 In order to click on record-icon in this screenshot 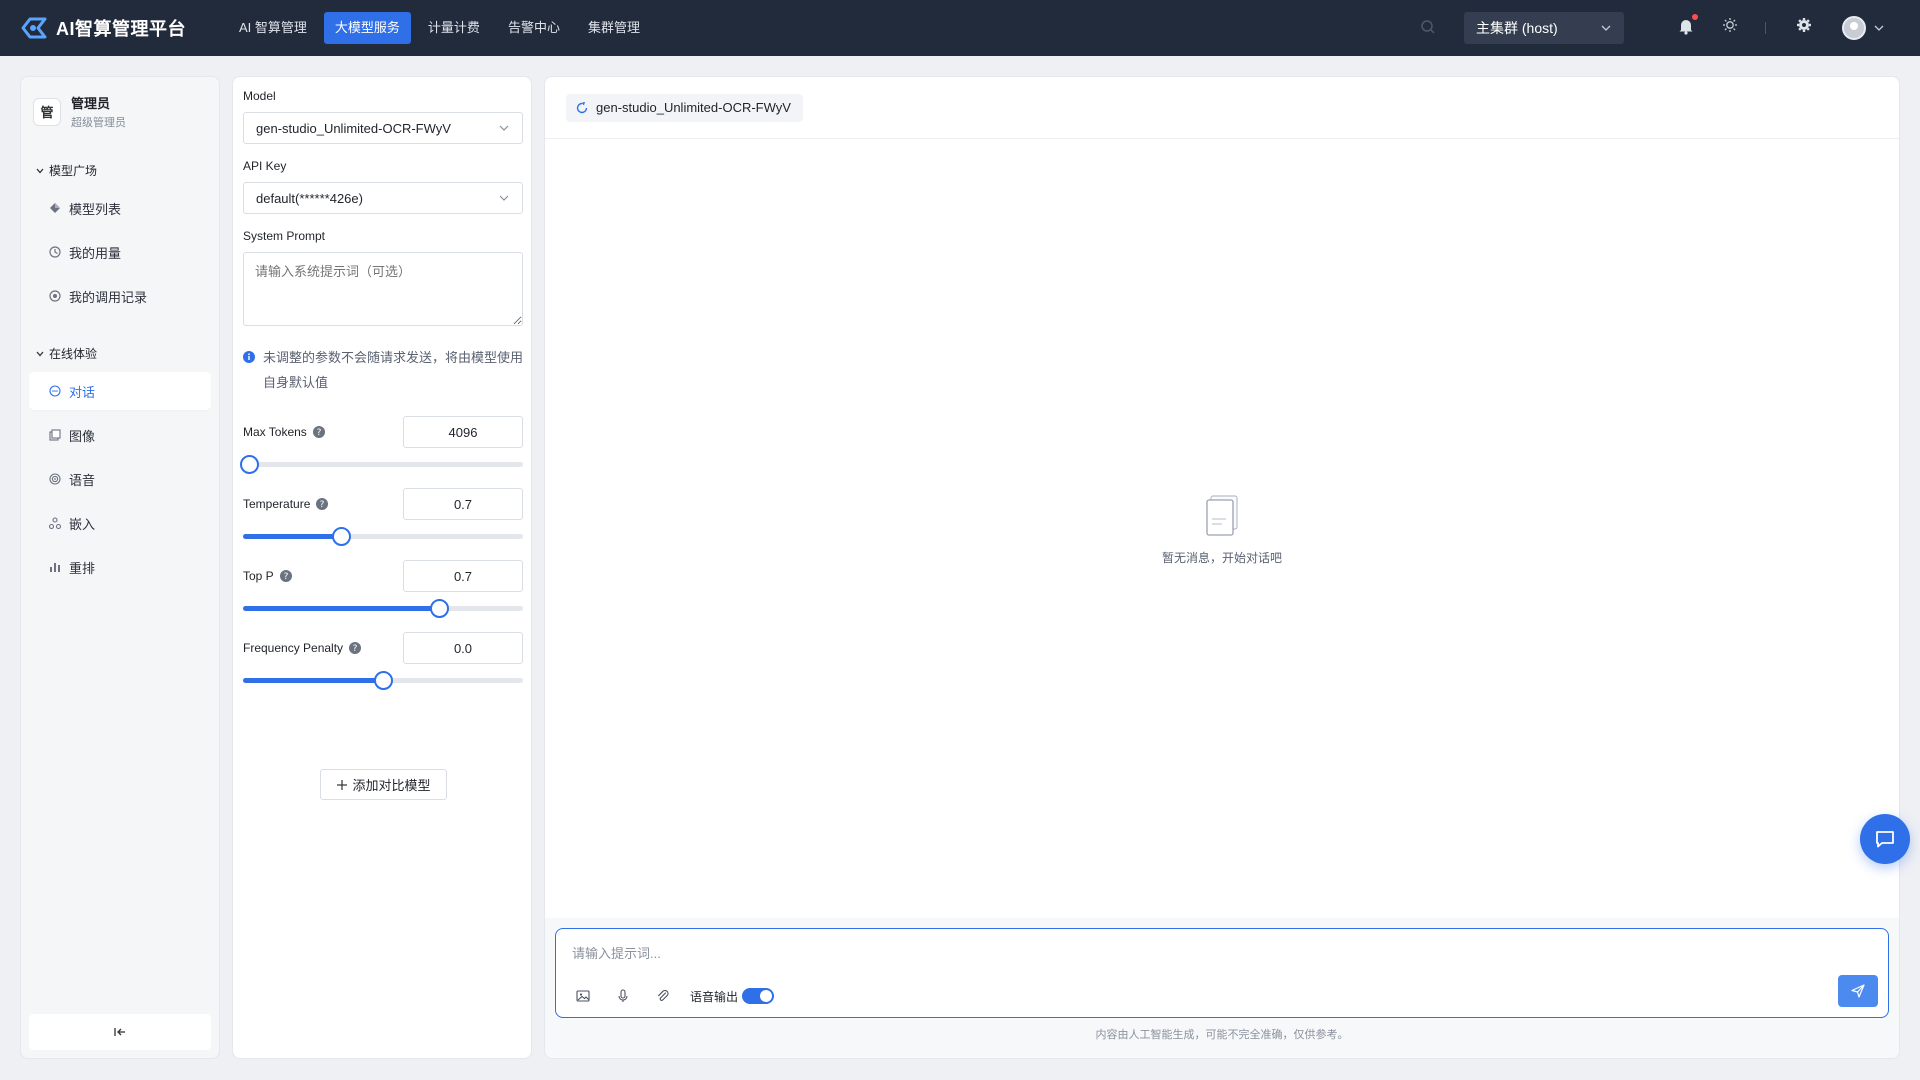, I will do `click(55, 296)`.